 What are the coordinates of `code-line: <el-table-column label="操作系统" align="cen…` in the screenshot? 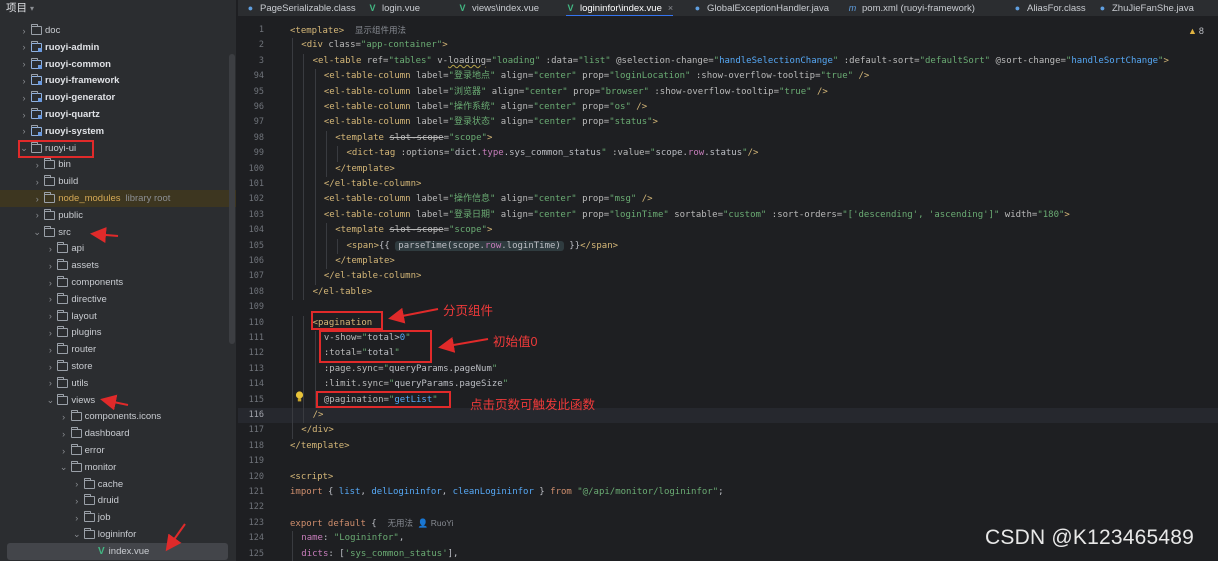 It's located at (485, 107).